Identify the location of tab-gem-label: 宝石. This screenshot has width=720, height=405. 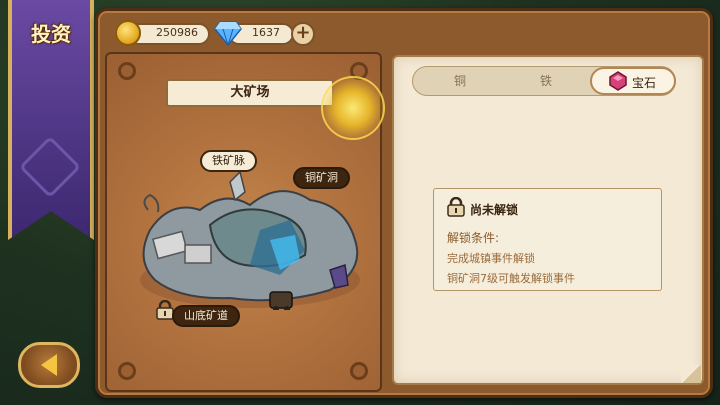
(644, 83).